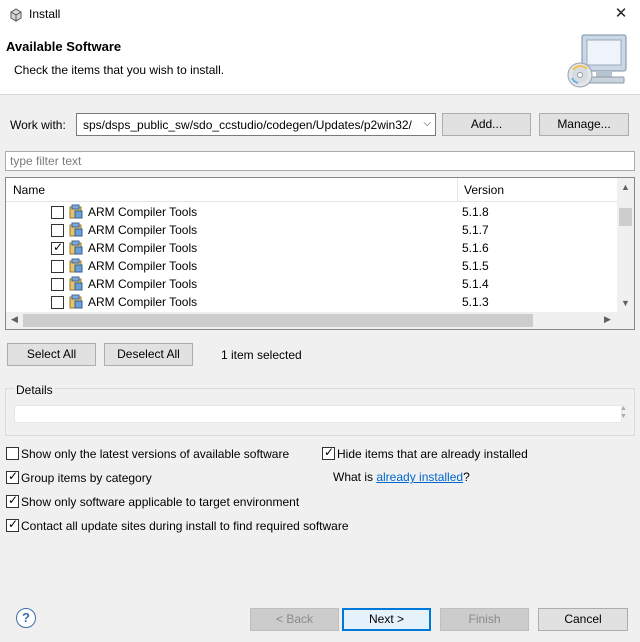 This screenshot has width=640, height=642. Describe the element at coordinates (12, 524) in the screenshot. I see `contact-sites-checkbox` at that location.